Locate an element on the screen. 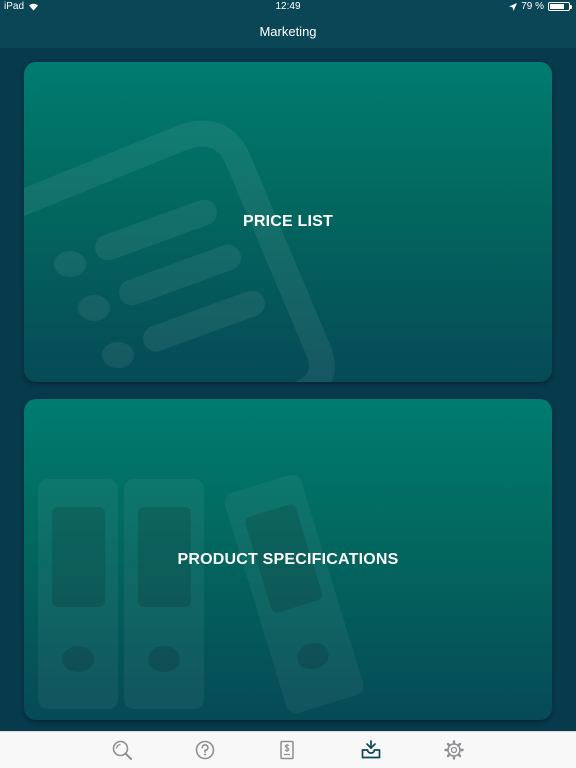  battery-icon is located at coordinates (560, 6).